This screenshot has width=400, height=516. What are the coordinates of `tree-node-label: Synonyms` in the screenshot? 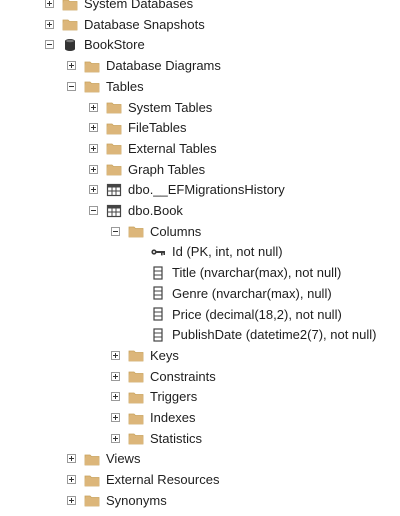 It's located at (136, 500).